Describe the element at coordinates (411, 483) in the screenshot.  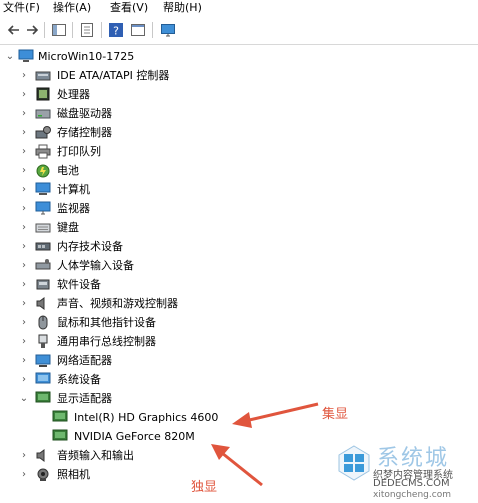
I see `watermark-line2: DEDECMS.COM` at that location.